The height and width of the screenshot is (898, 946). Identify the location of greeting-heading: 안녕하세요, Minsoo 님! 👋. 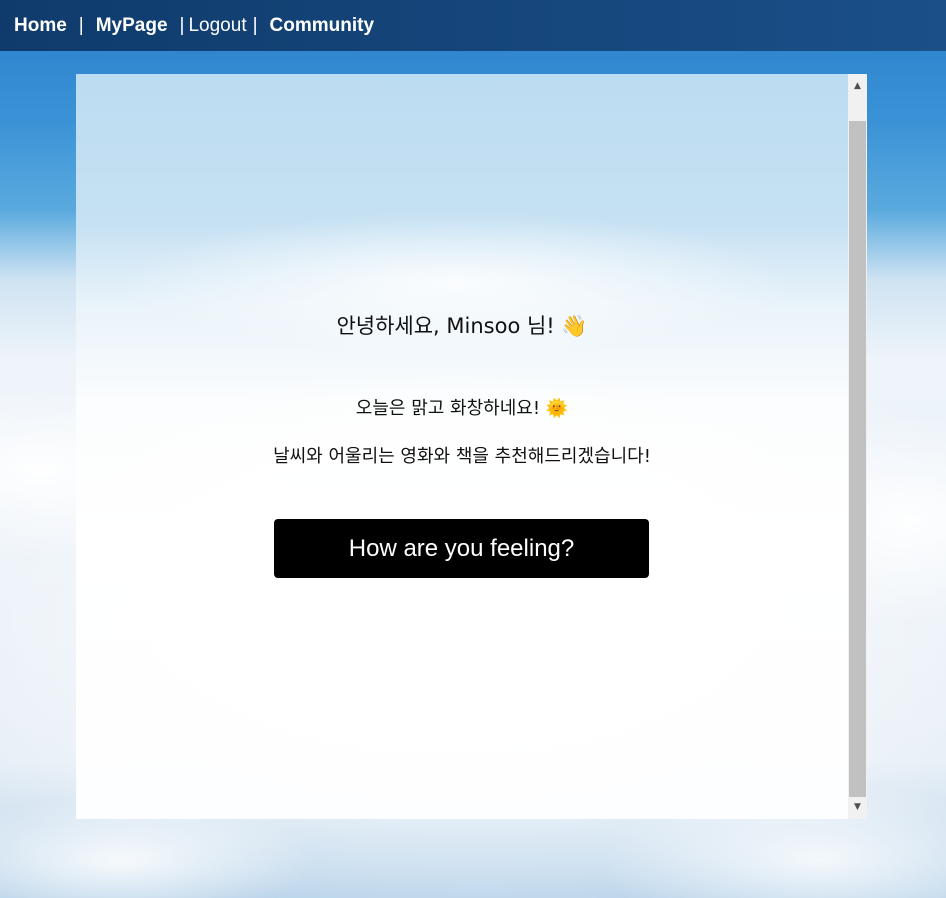
(462, 326).